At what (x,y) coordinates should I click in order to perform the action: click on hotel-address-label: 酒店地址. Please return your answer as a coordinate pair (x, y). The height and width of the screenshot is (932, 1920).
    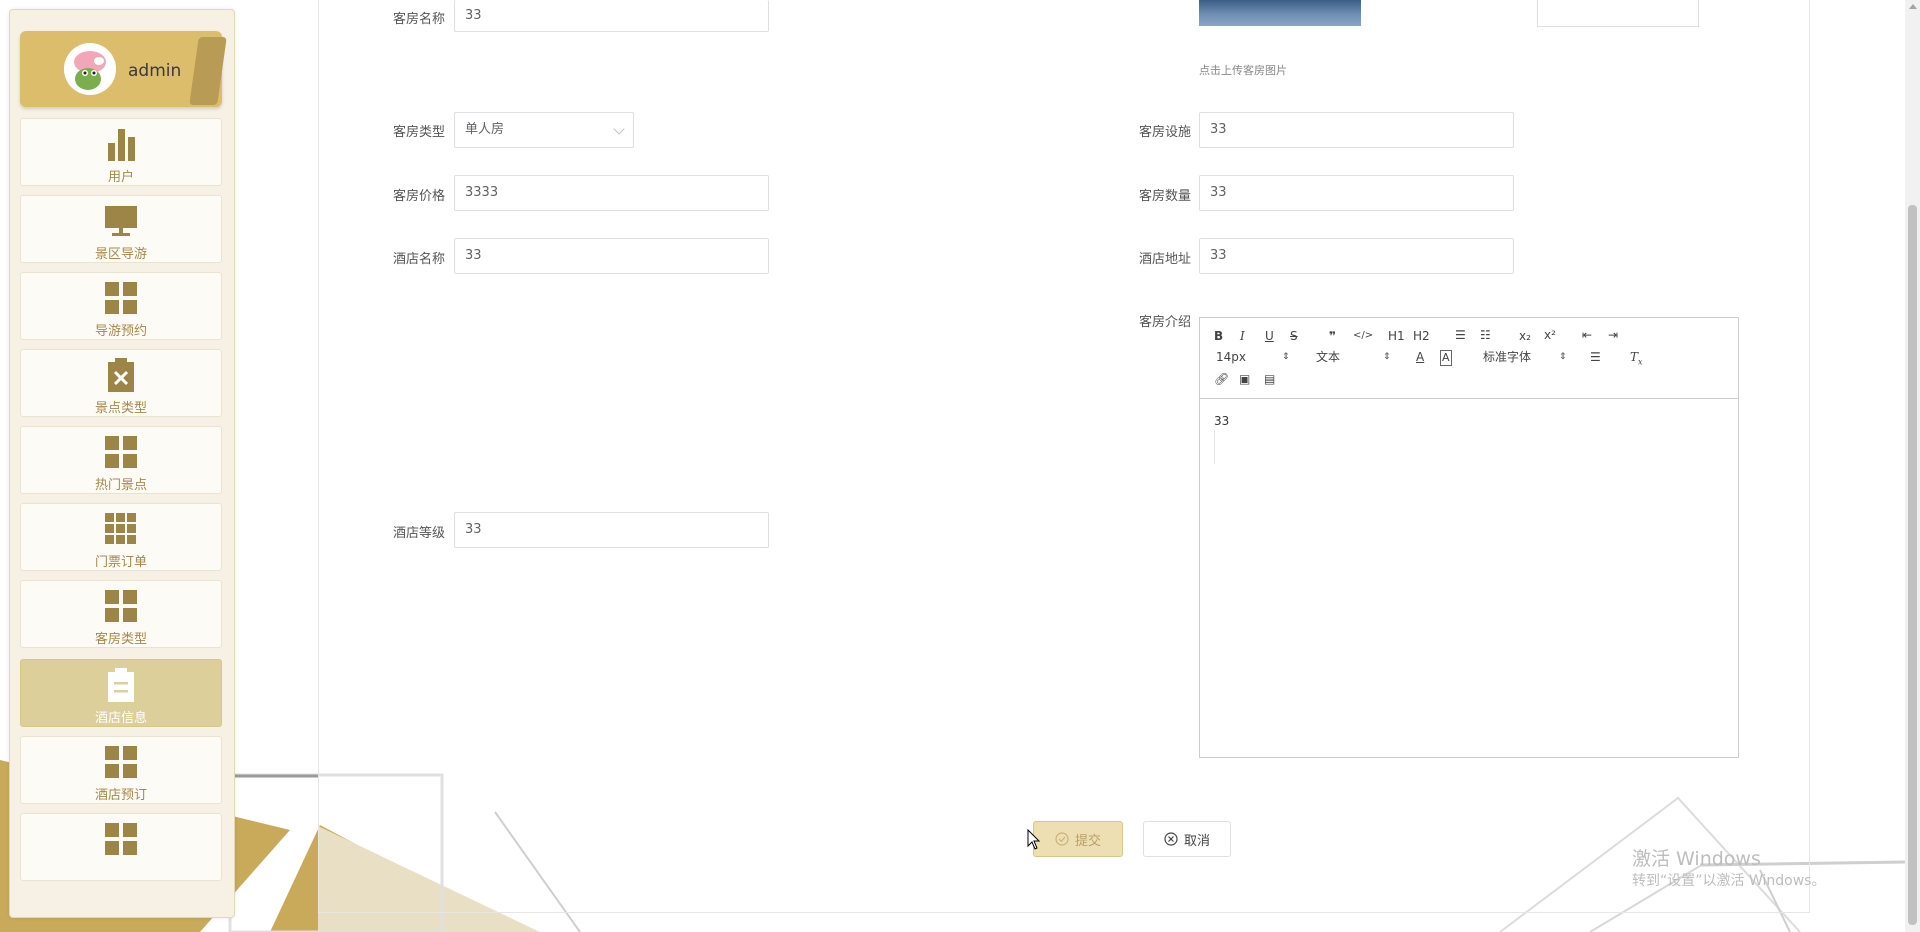
    Looking at the image, I should click on (1164, 259).